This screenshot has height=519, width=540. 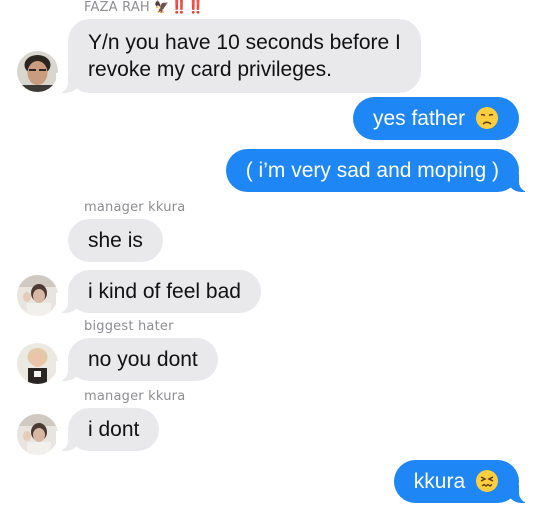 What do you see at coordinates (129, 326) in the screenshot?
I see `sender-name: biggest hater` at bounding box center [129, 326].